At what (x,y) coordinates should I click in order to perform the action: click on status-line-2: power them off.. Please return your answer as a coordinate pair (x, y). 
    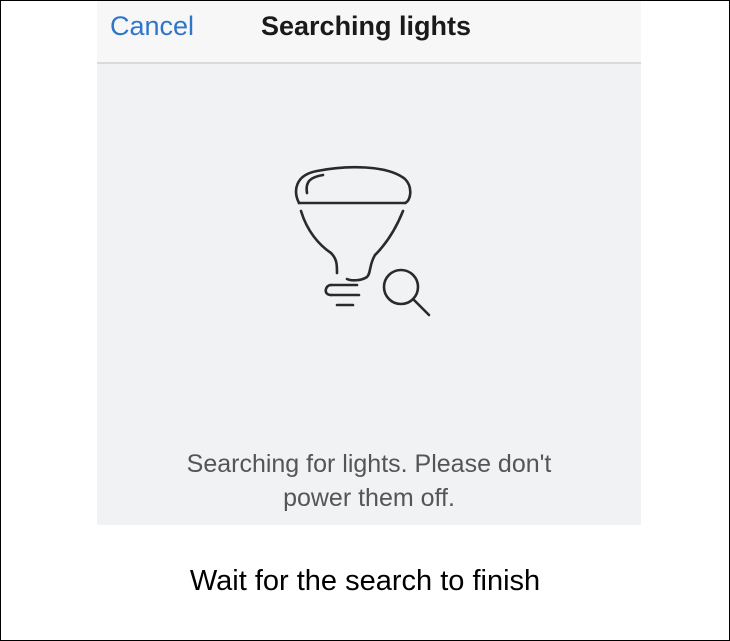
    Looking at the image, I should click on (369, 498).